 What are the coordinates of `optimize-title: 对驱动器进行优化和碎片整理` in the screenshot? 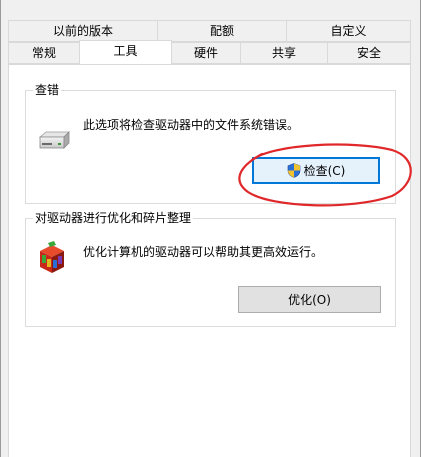 It's located at (113, 218).